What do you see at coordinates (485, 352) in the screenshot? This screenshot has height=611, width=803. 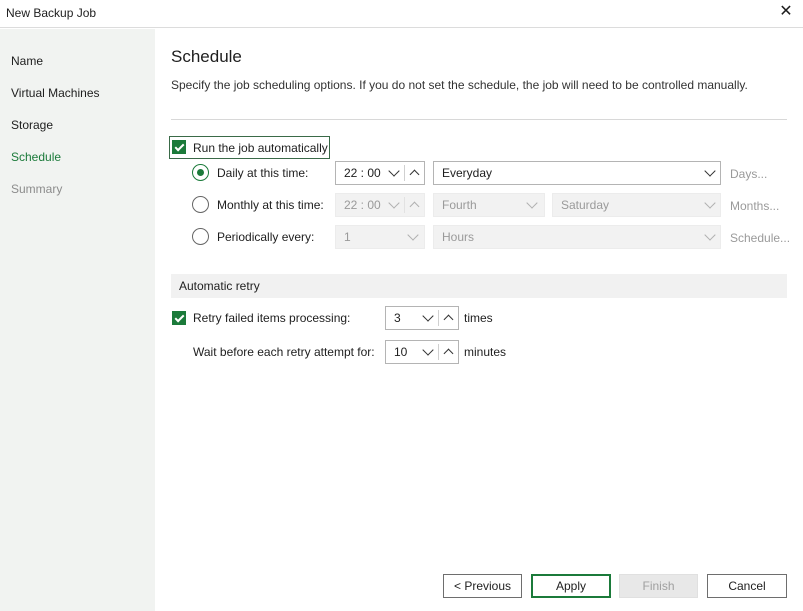 I see `wait-minutes-unit: minutes` at bounding box center [485, 352].